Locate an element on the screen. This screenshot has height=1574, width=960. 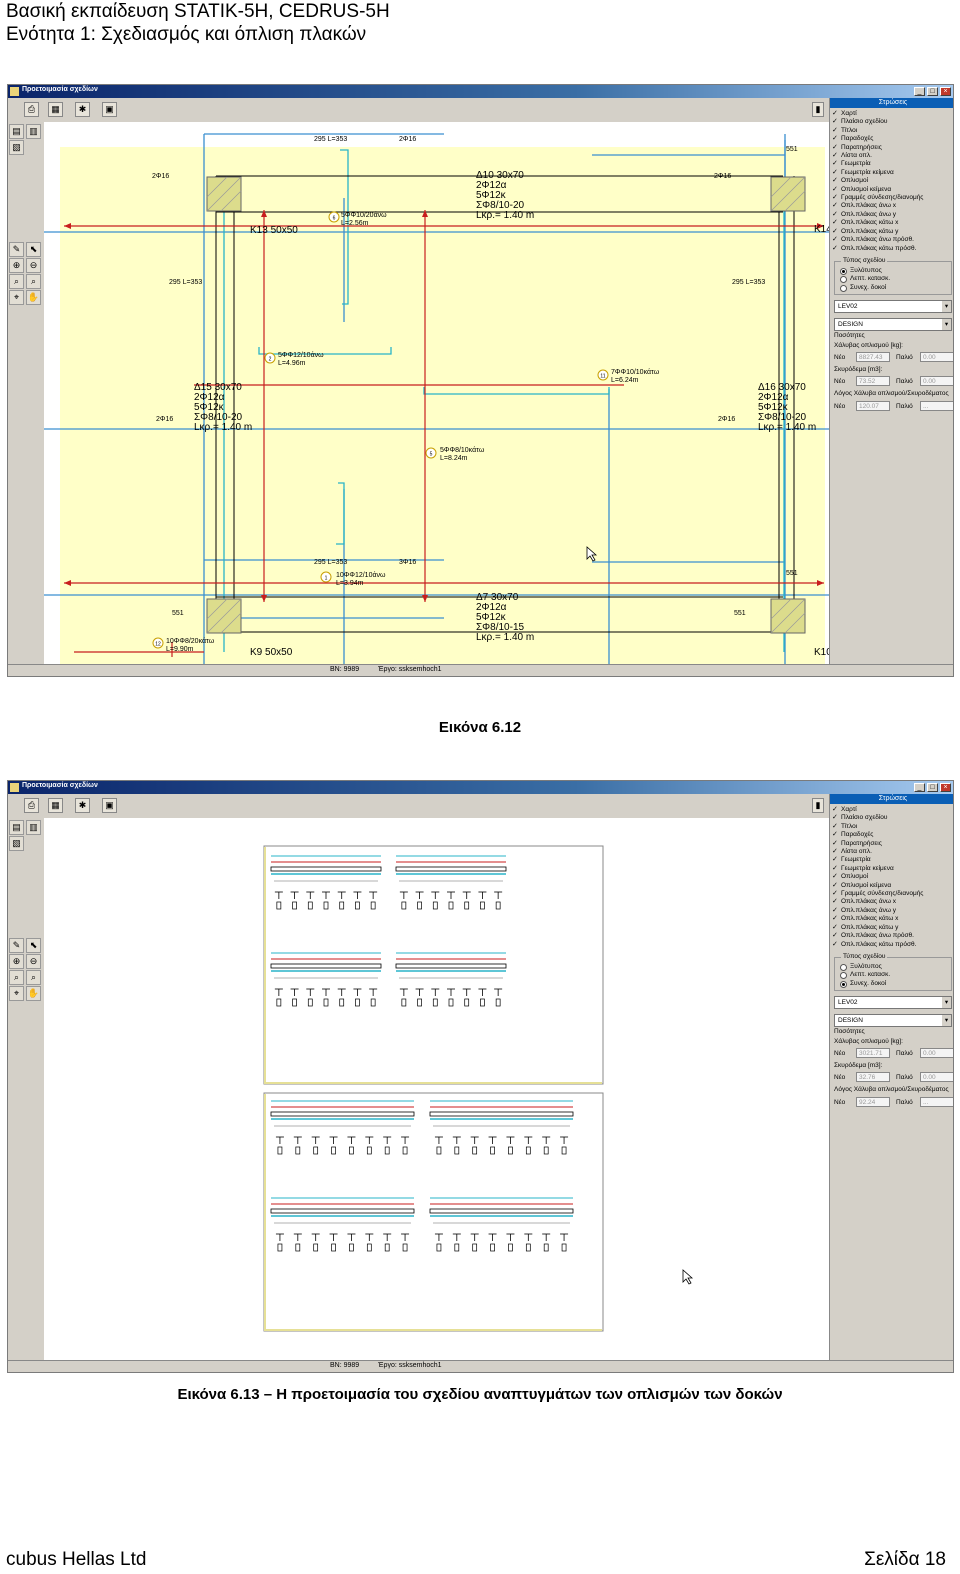
steel-old-field: 0.00 is located at coordinates (936, 356).